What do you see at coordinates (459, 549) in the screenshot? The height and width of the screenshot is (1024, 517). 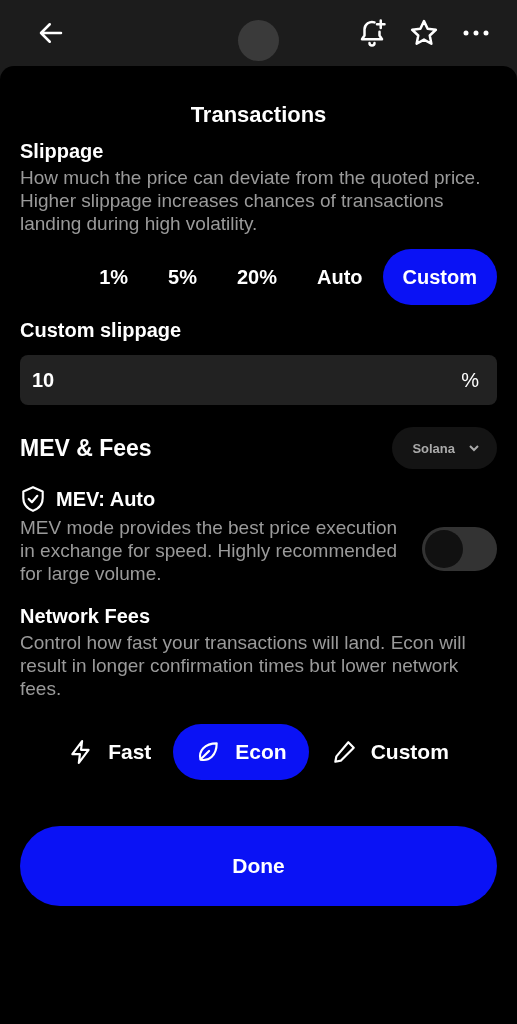 I see `mev-toggle` at bounding box center [459, 549].